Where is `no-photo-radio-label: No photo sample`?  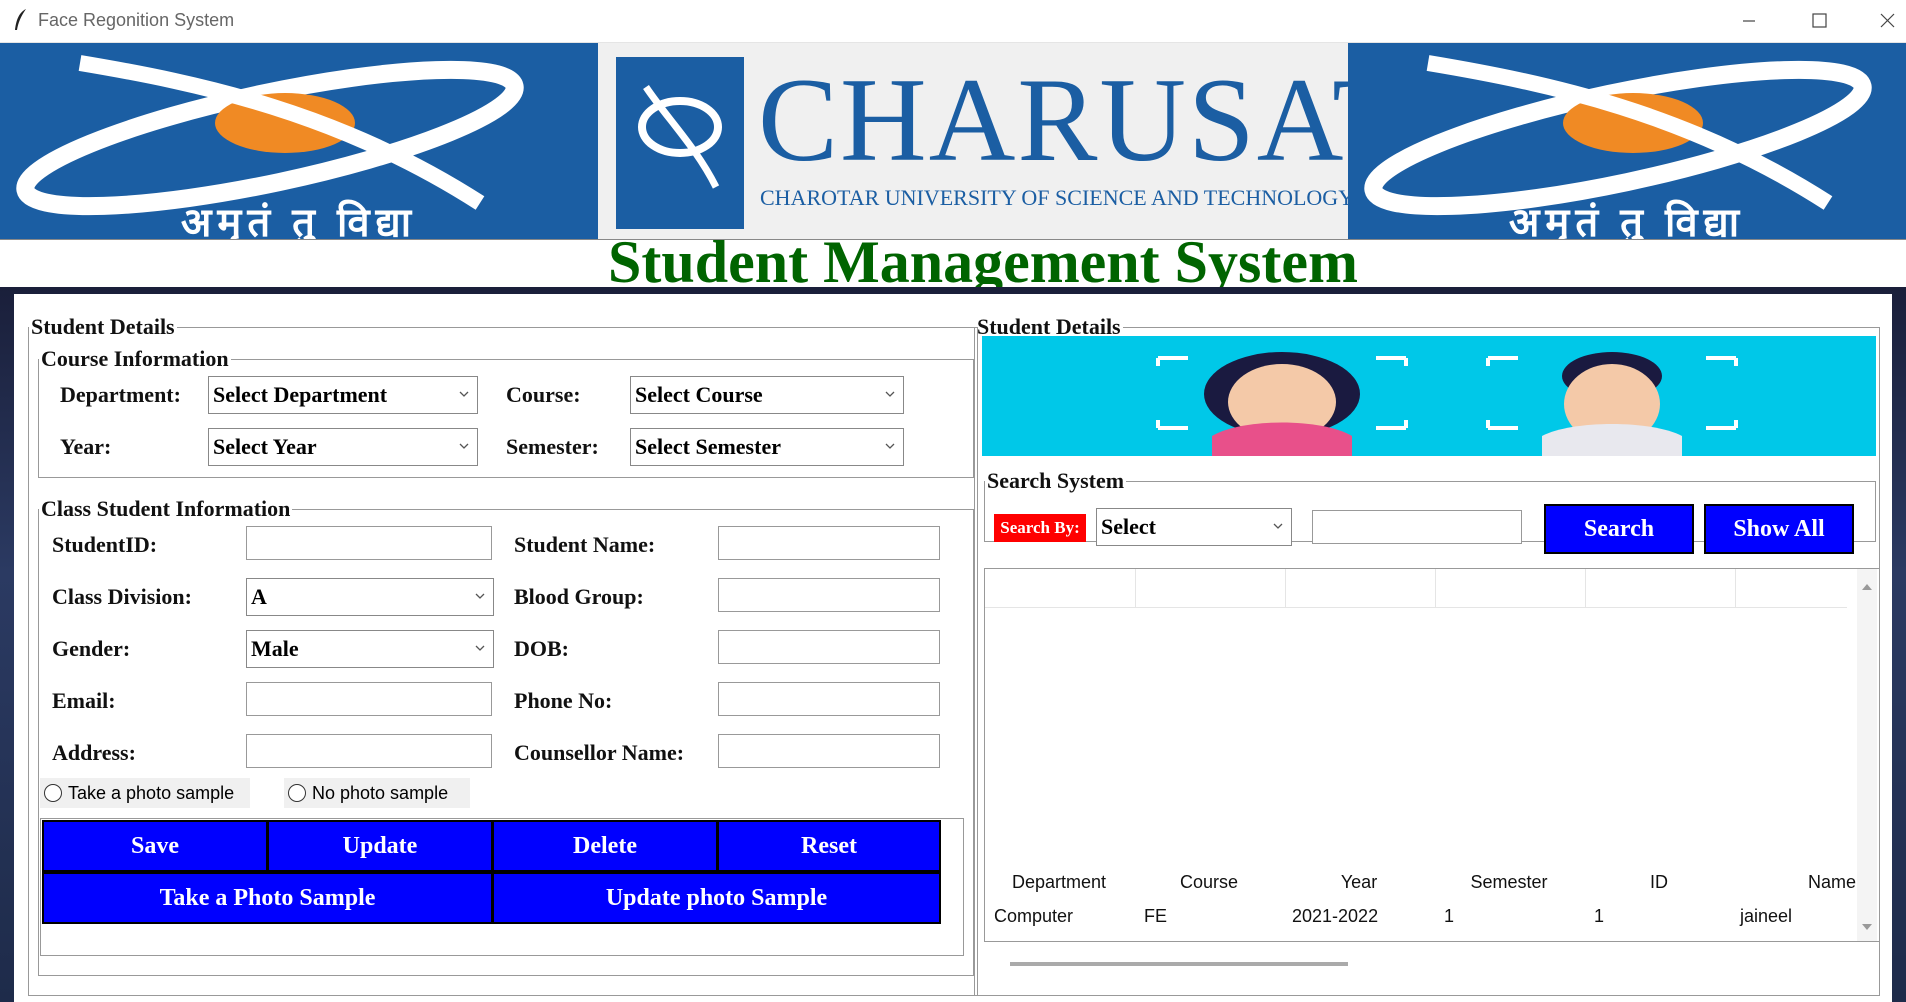
no-photo-radio-label: No photo sample is located at coordinates (380, 793).